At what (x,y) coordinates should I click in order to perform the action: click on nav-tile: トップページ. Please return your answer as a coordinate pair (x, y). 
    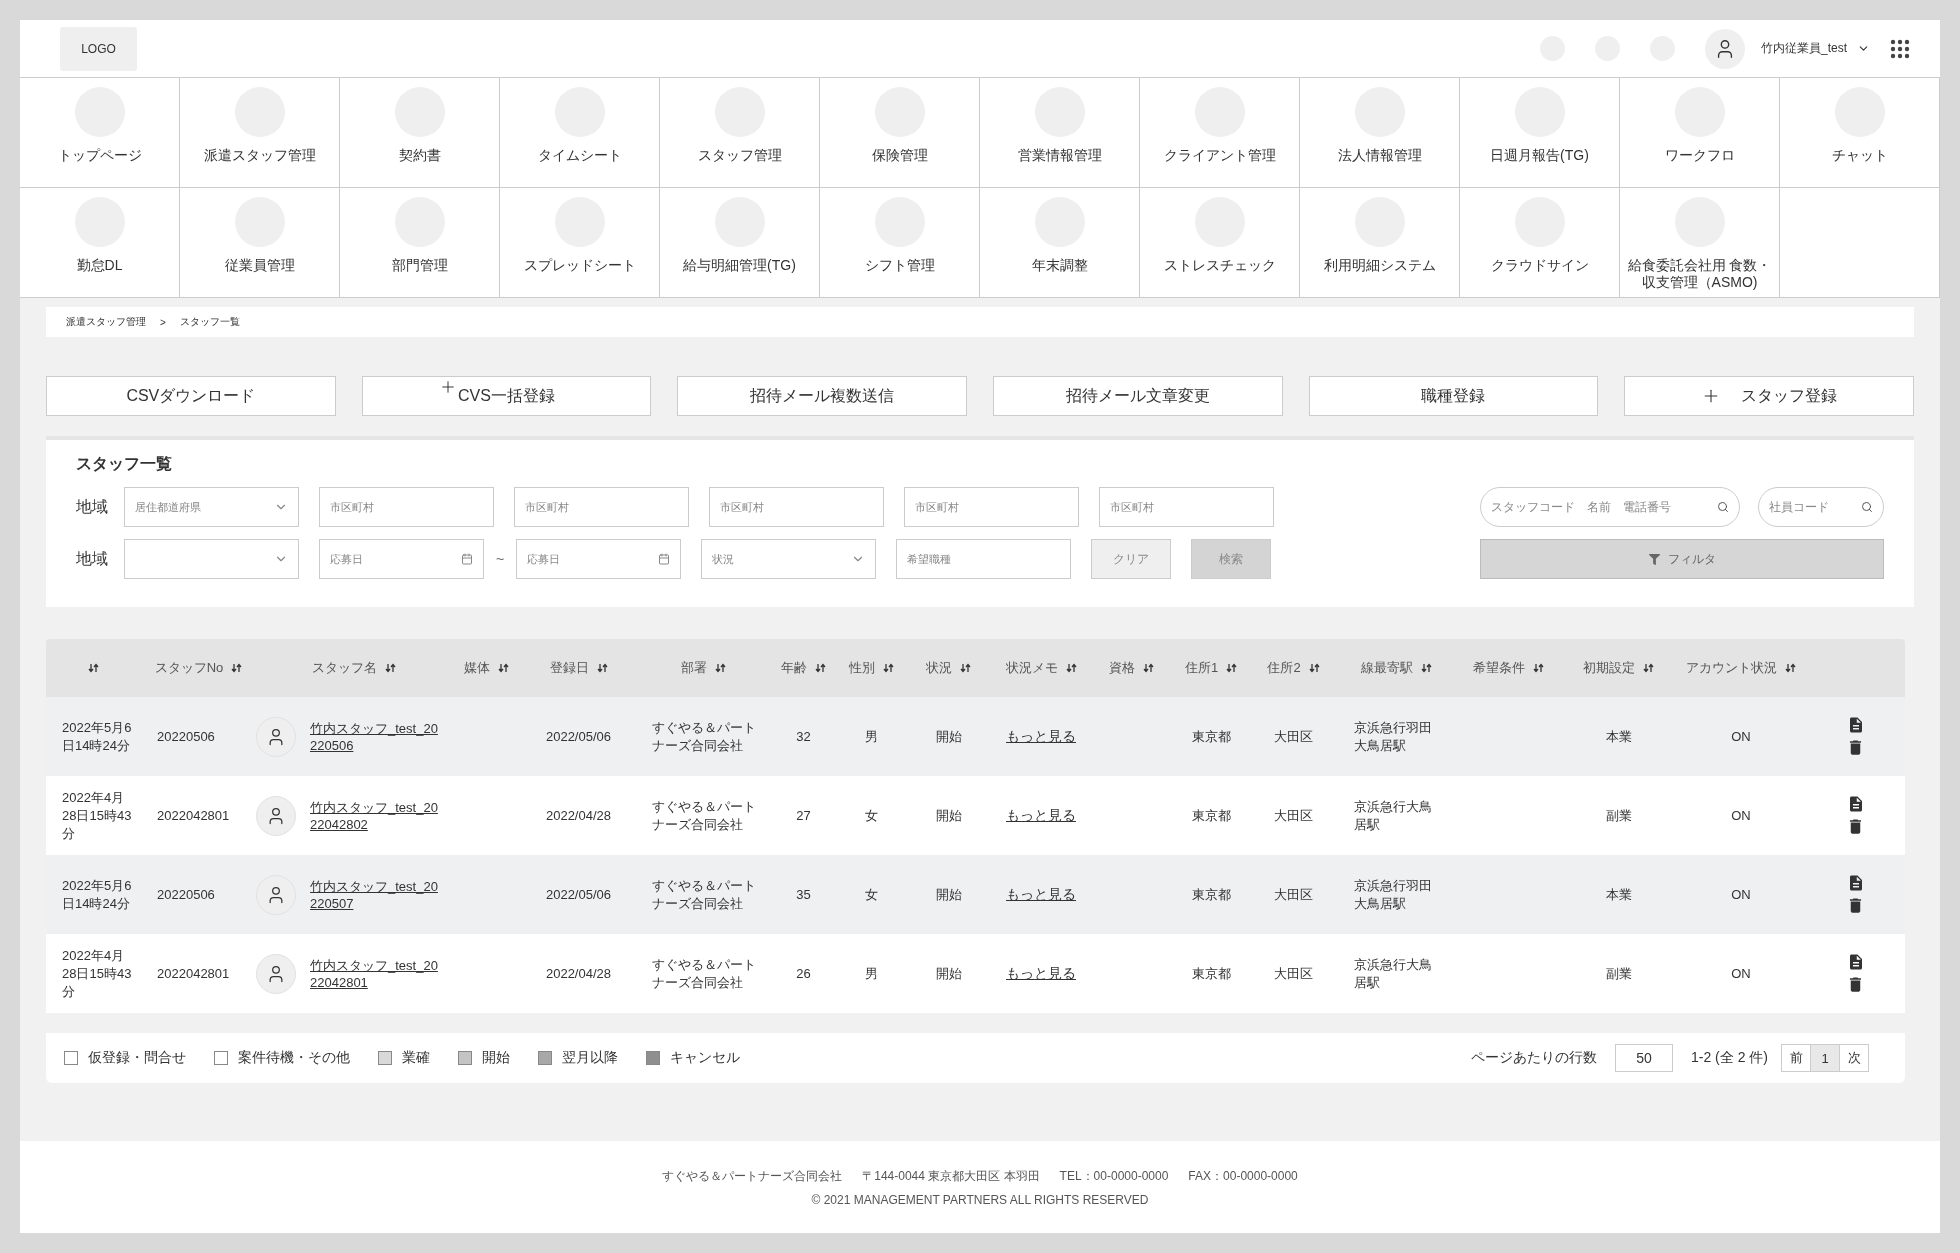
    Looking at the image, I should click on (100, 133).